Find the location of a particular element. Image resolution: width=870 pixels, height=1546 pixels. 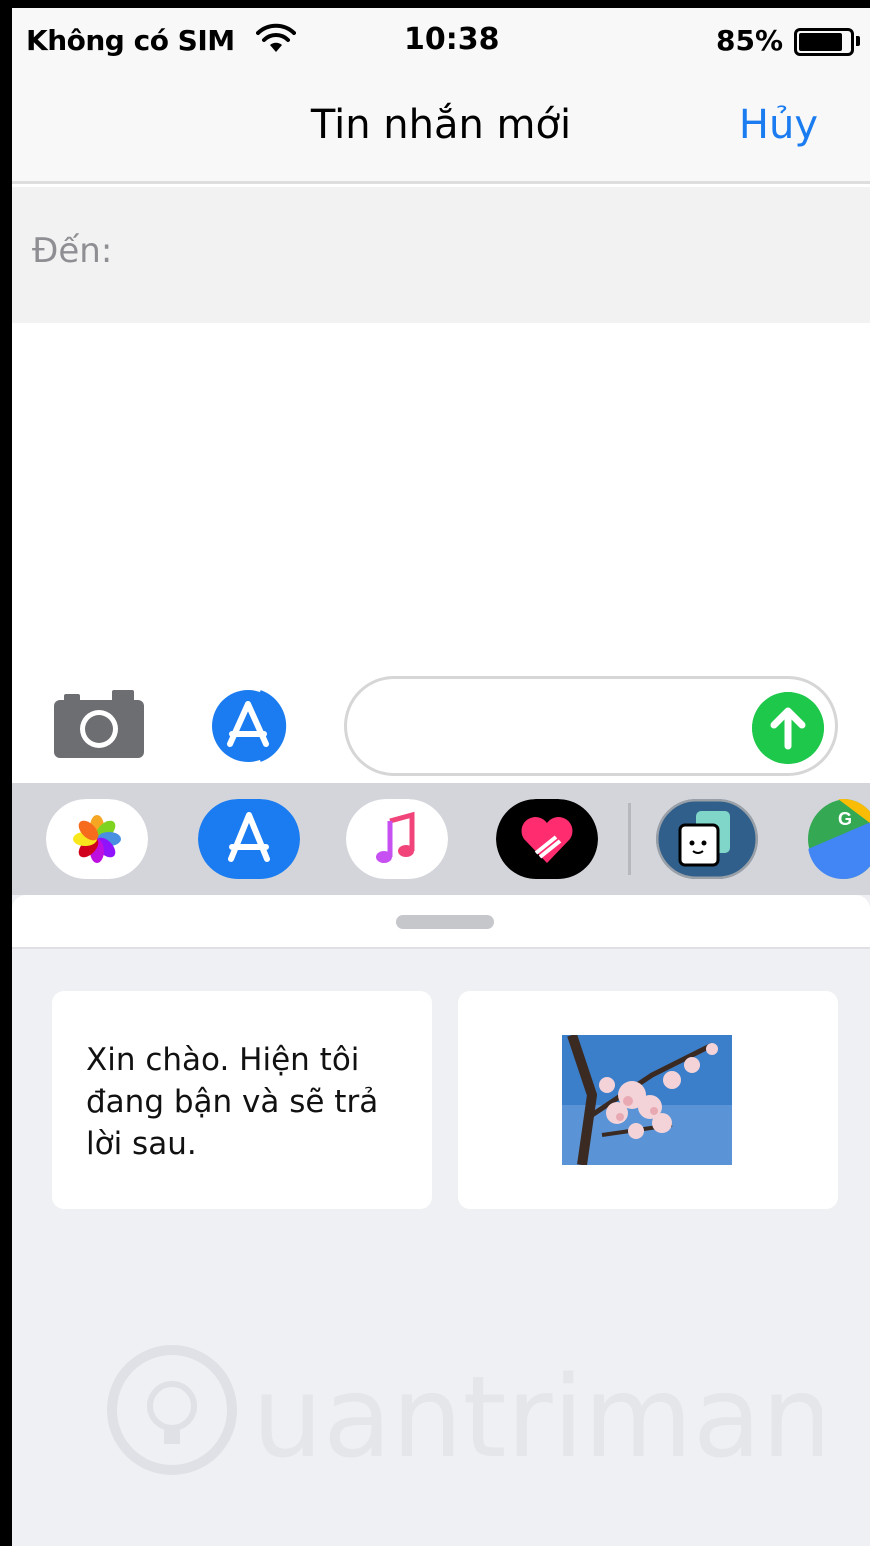

panel-header is located at coordinates (441, 922).